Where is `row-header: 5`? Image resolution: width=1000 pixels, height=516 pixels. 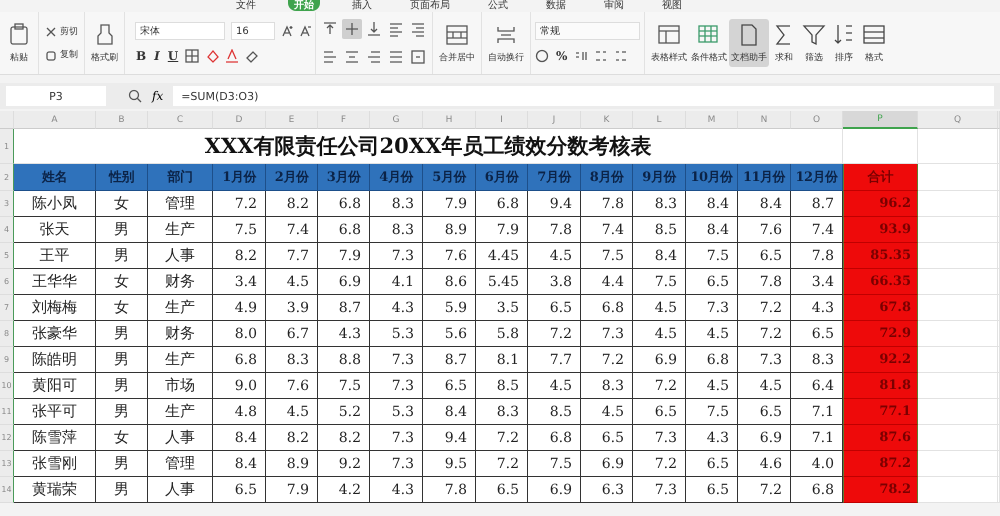
row-header: 5 is located at coordinates (7, 256).